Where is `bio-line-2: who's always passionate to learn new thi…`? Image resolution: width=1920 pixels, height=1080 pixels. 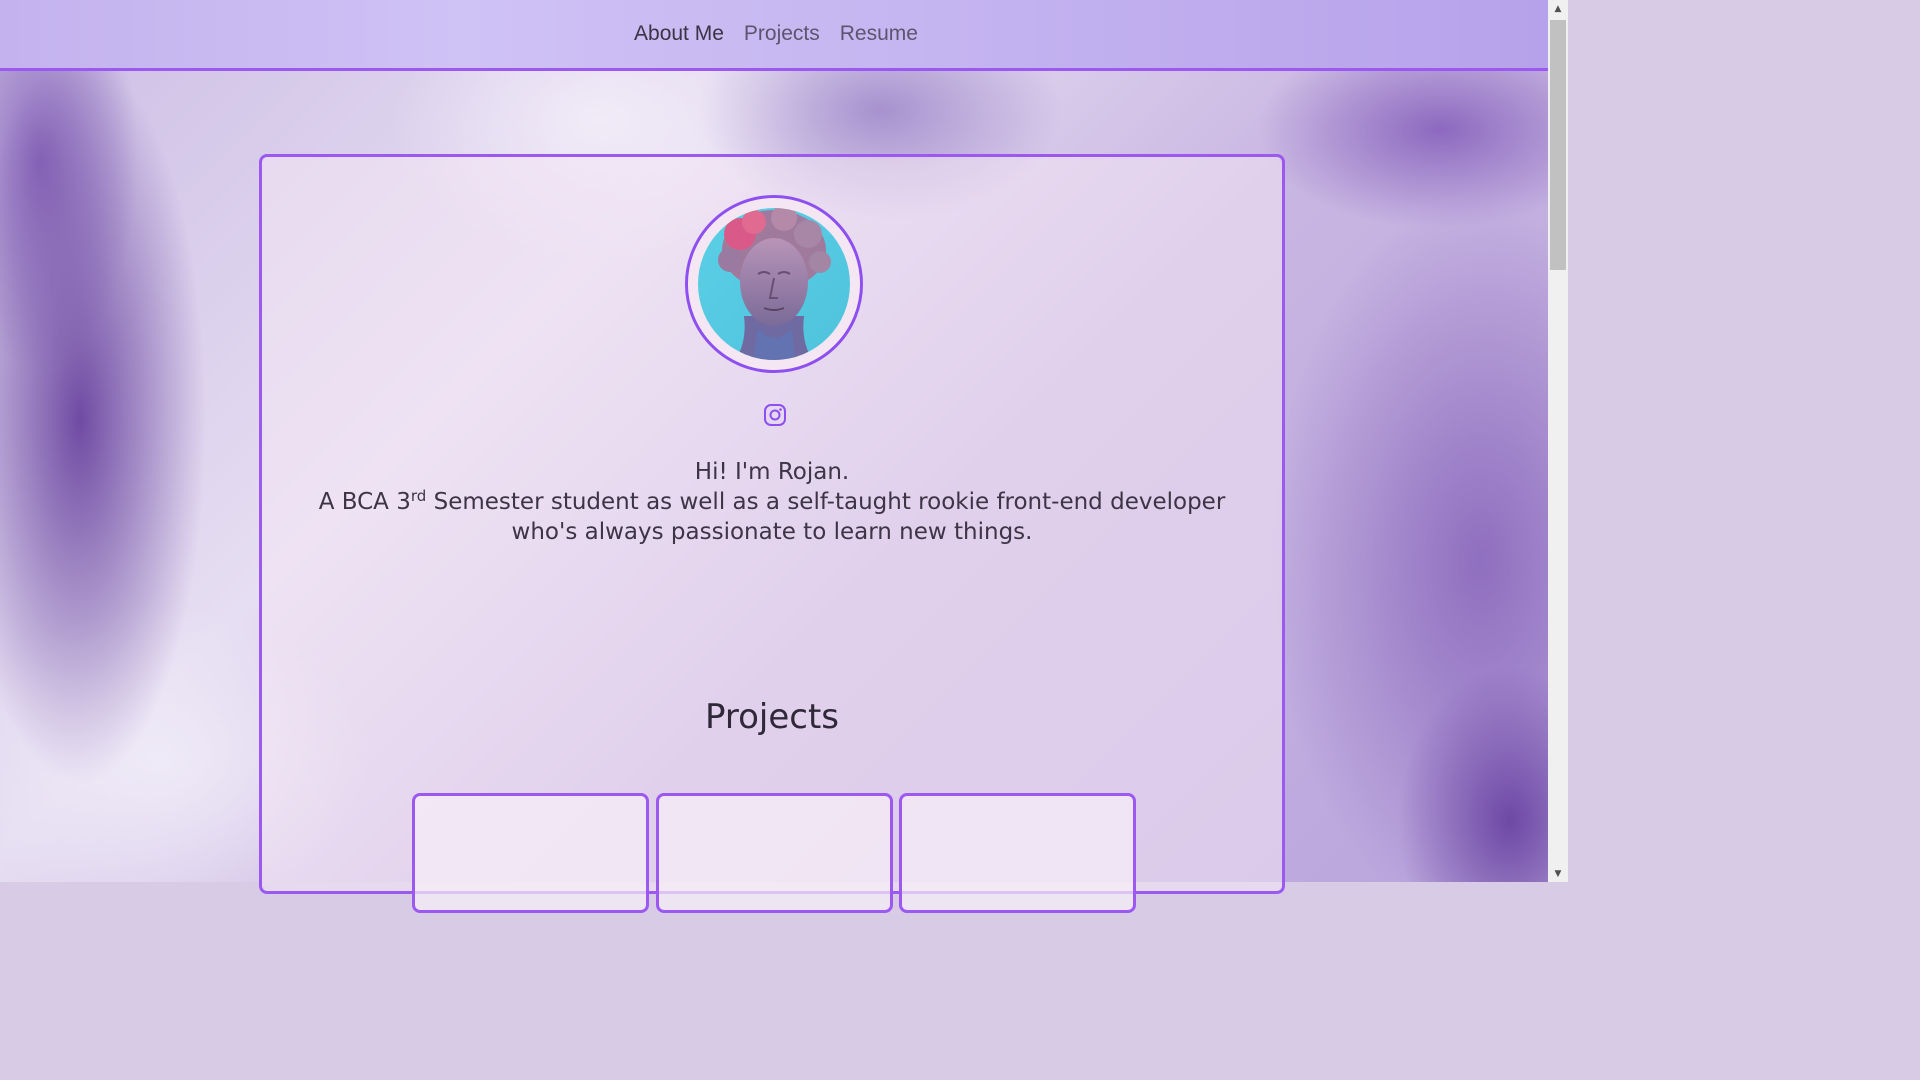
bio-line-2: who's always passionate to learn new thi… is located at coordinates (772, 532).